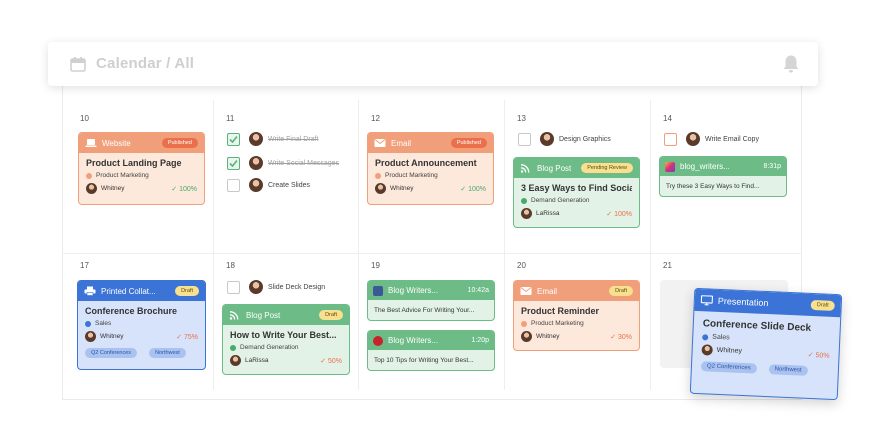 This screenshot has width=886, height=443. I want to click on day-number: 10, so click(84, 118).